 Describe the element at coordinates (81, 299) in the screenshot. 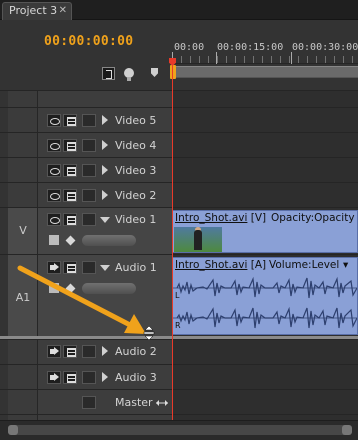

I see `annotation-arrow` at that location.